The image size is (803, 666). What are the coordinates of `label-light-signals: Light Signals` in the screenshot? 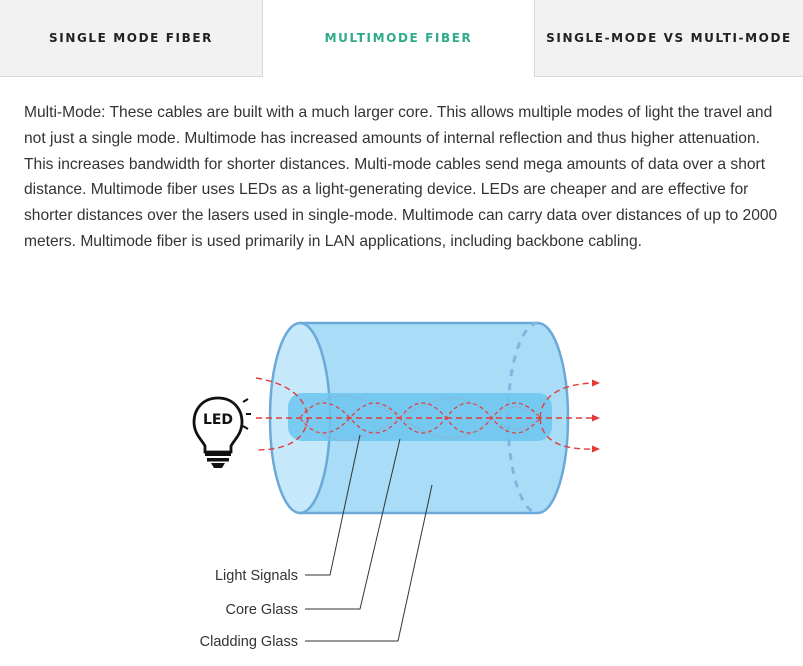 It's located at (256, 576).